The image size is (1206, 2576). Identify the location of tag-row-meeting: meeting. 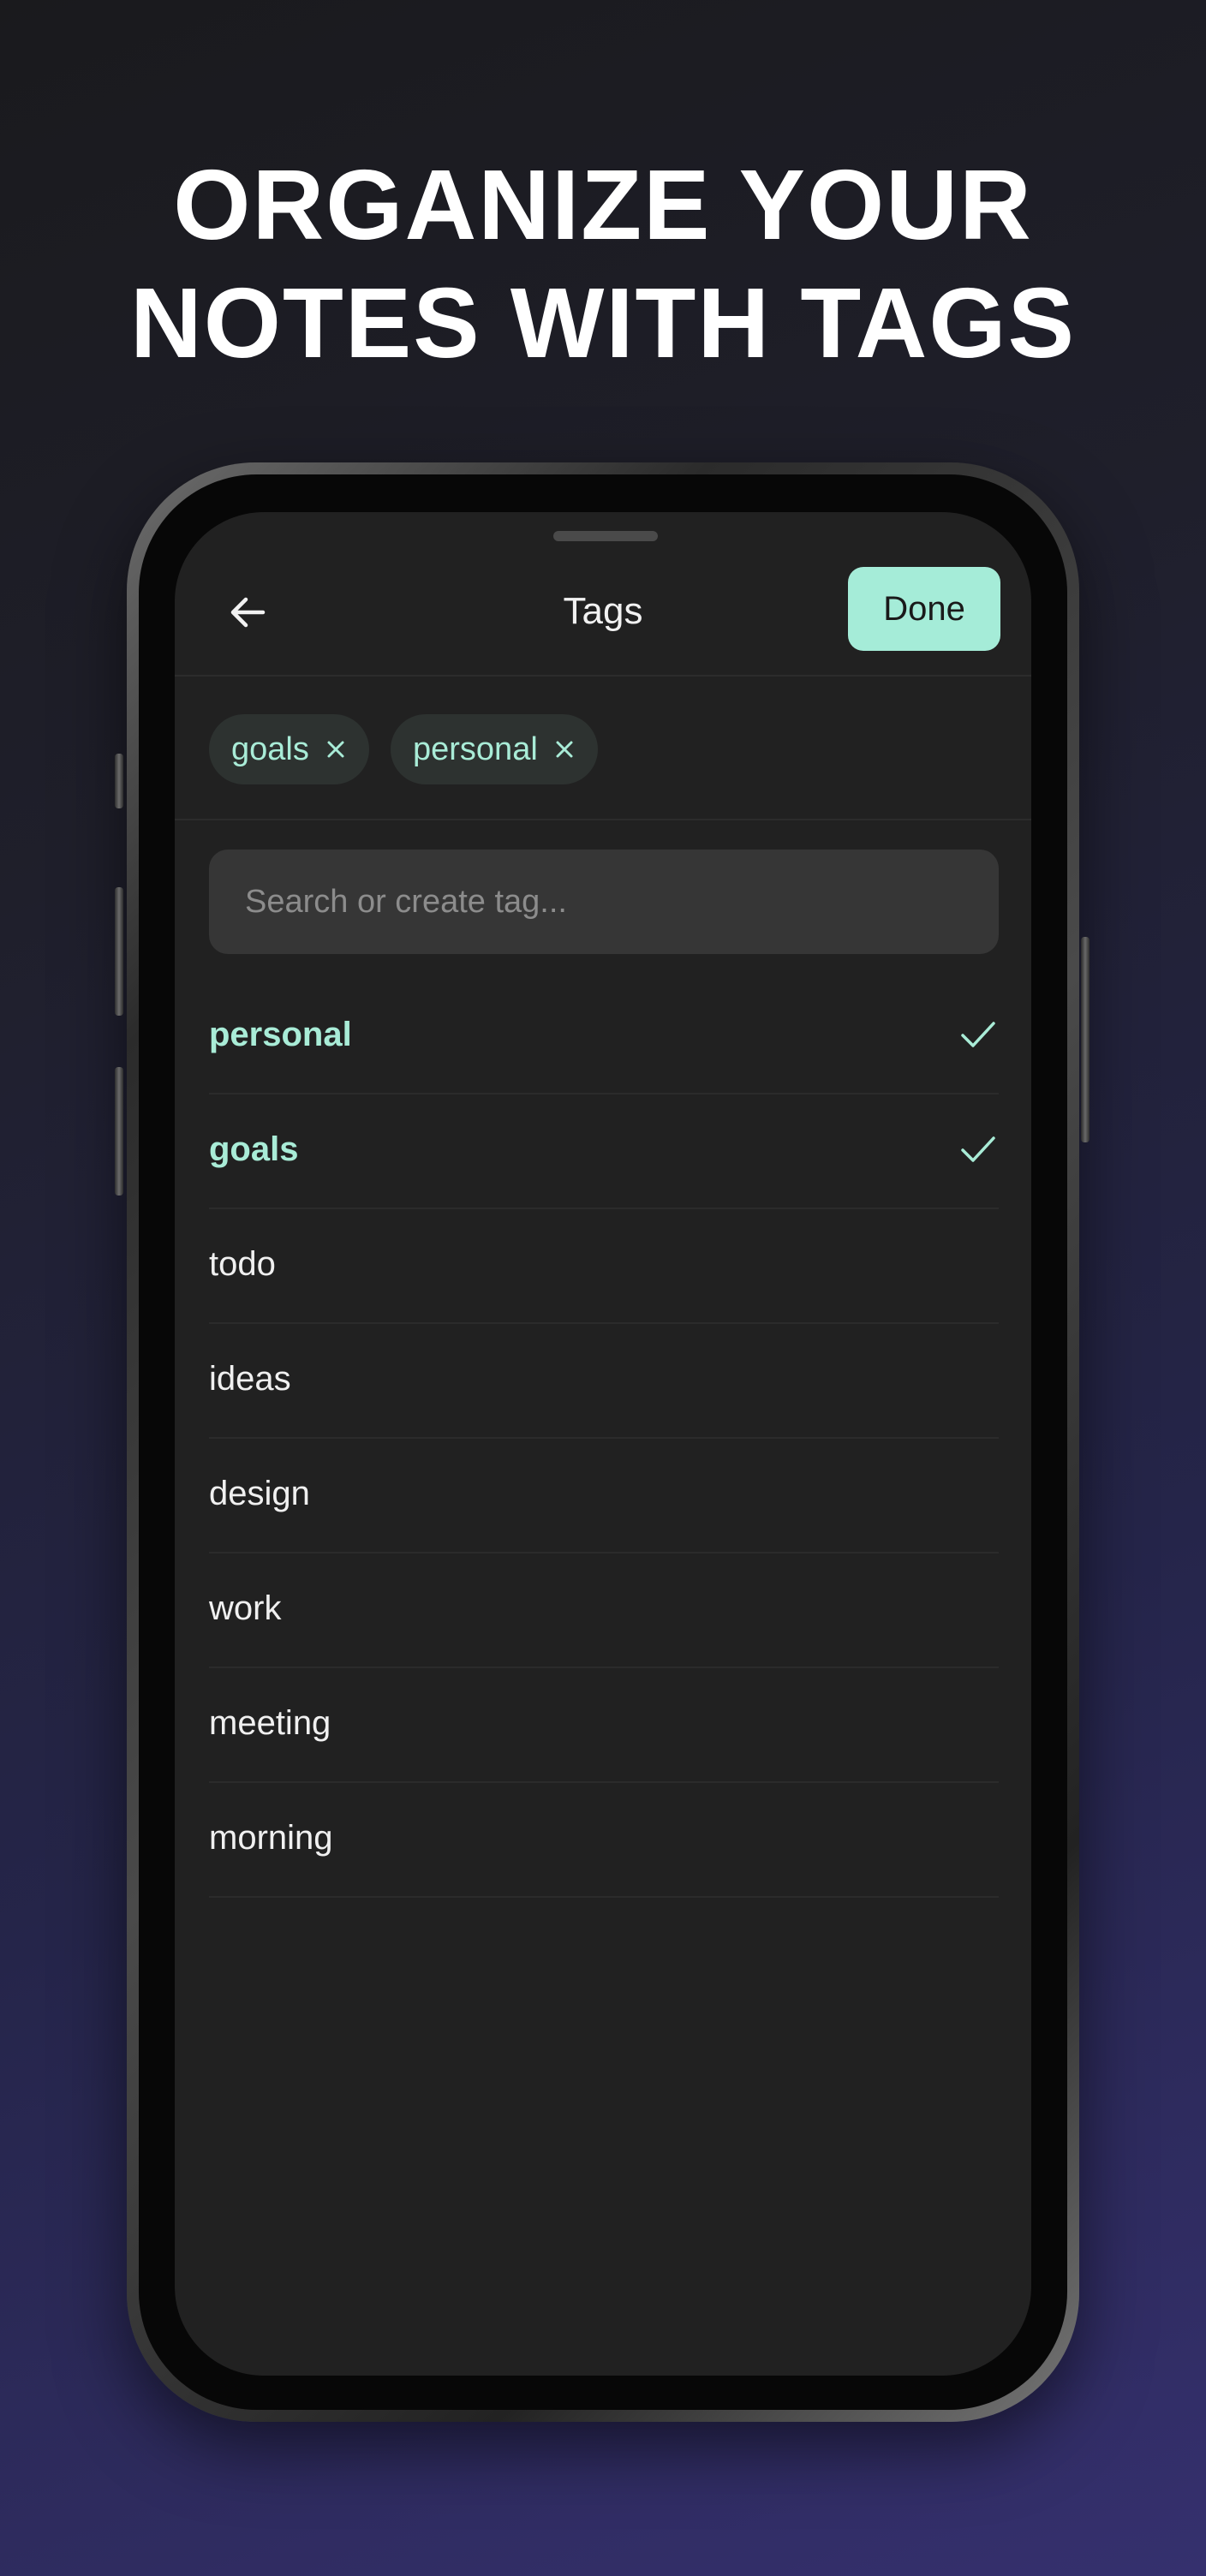
(604, 1725).